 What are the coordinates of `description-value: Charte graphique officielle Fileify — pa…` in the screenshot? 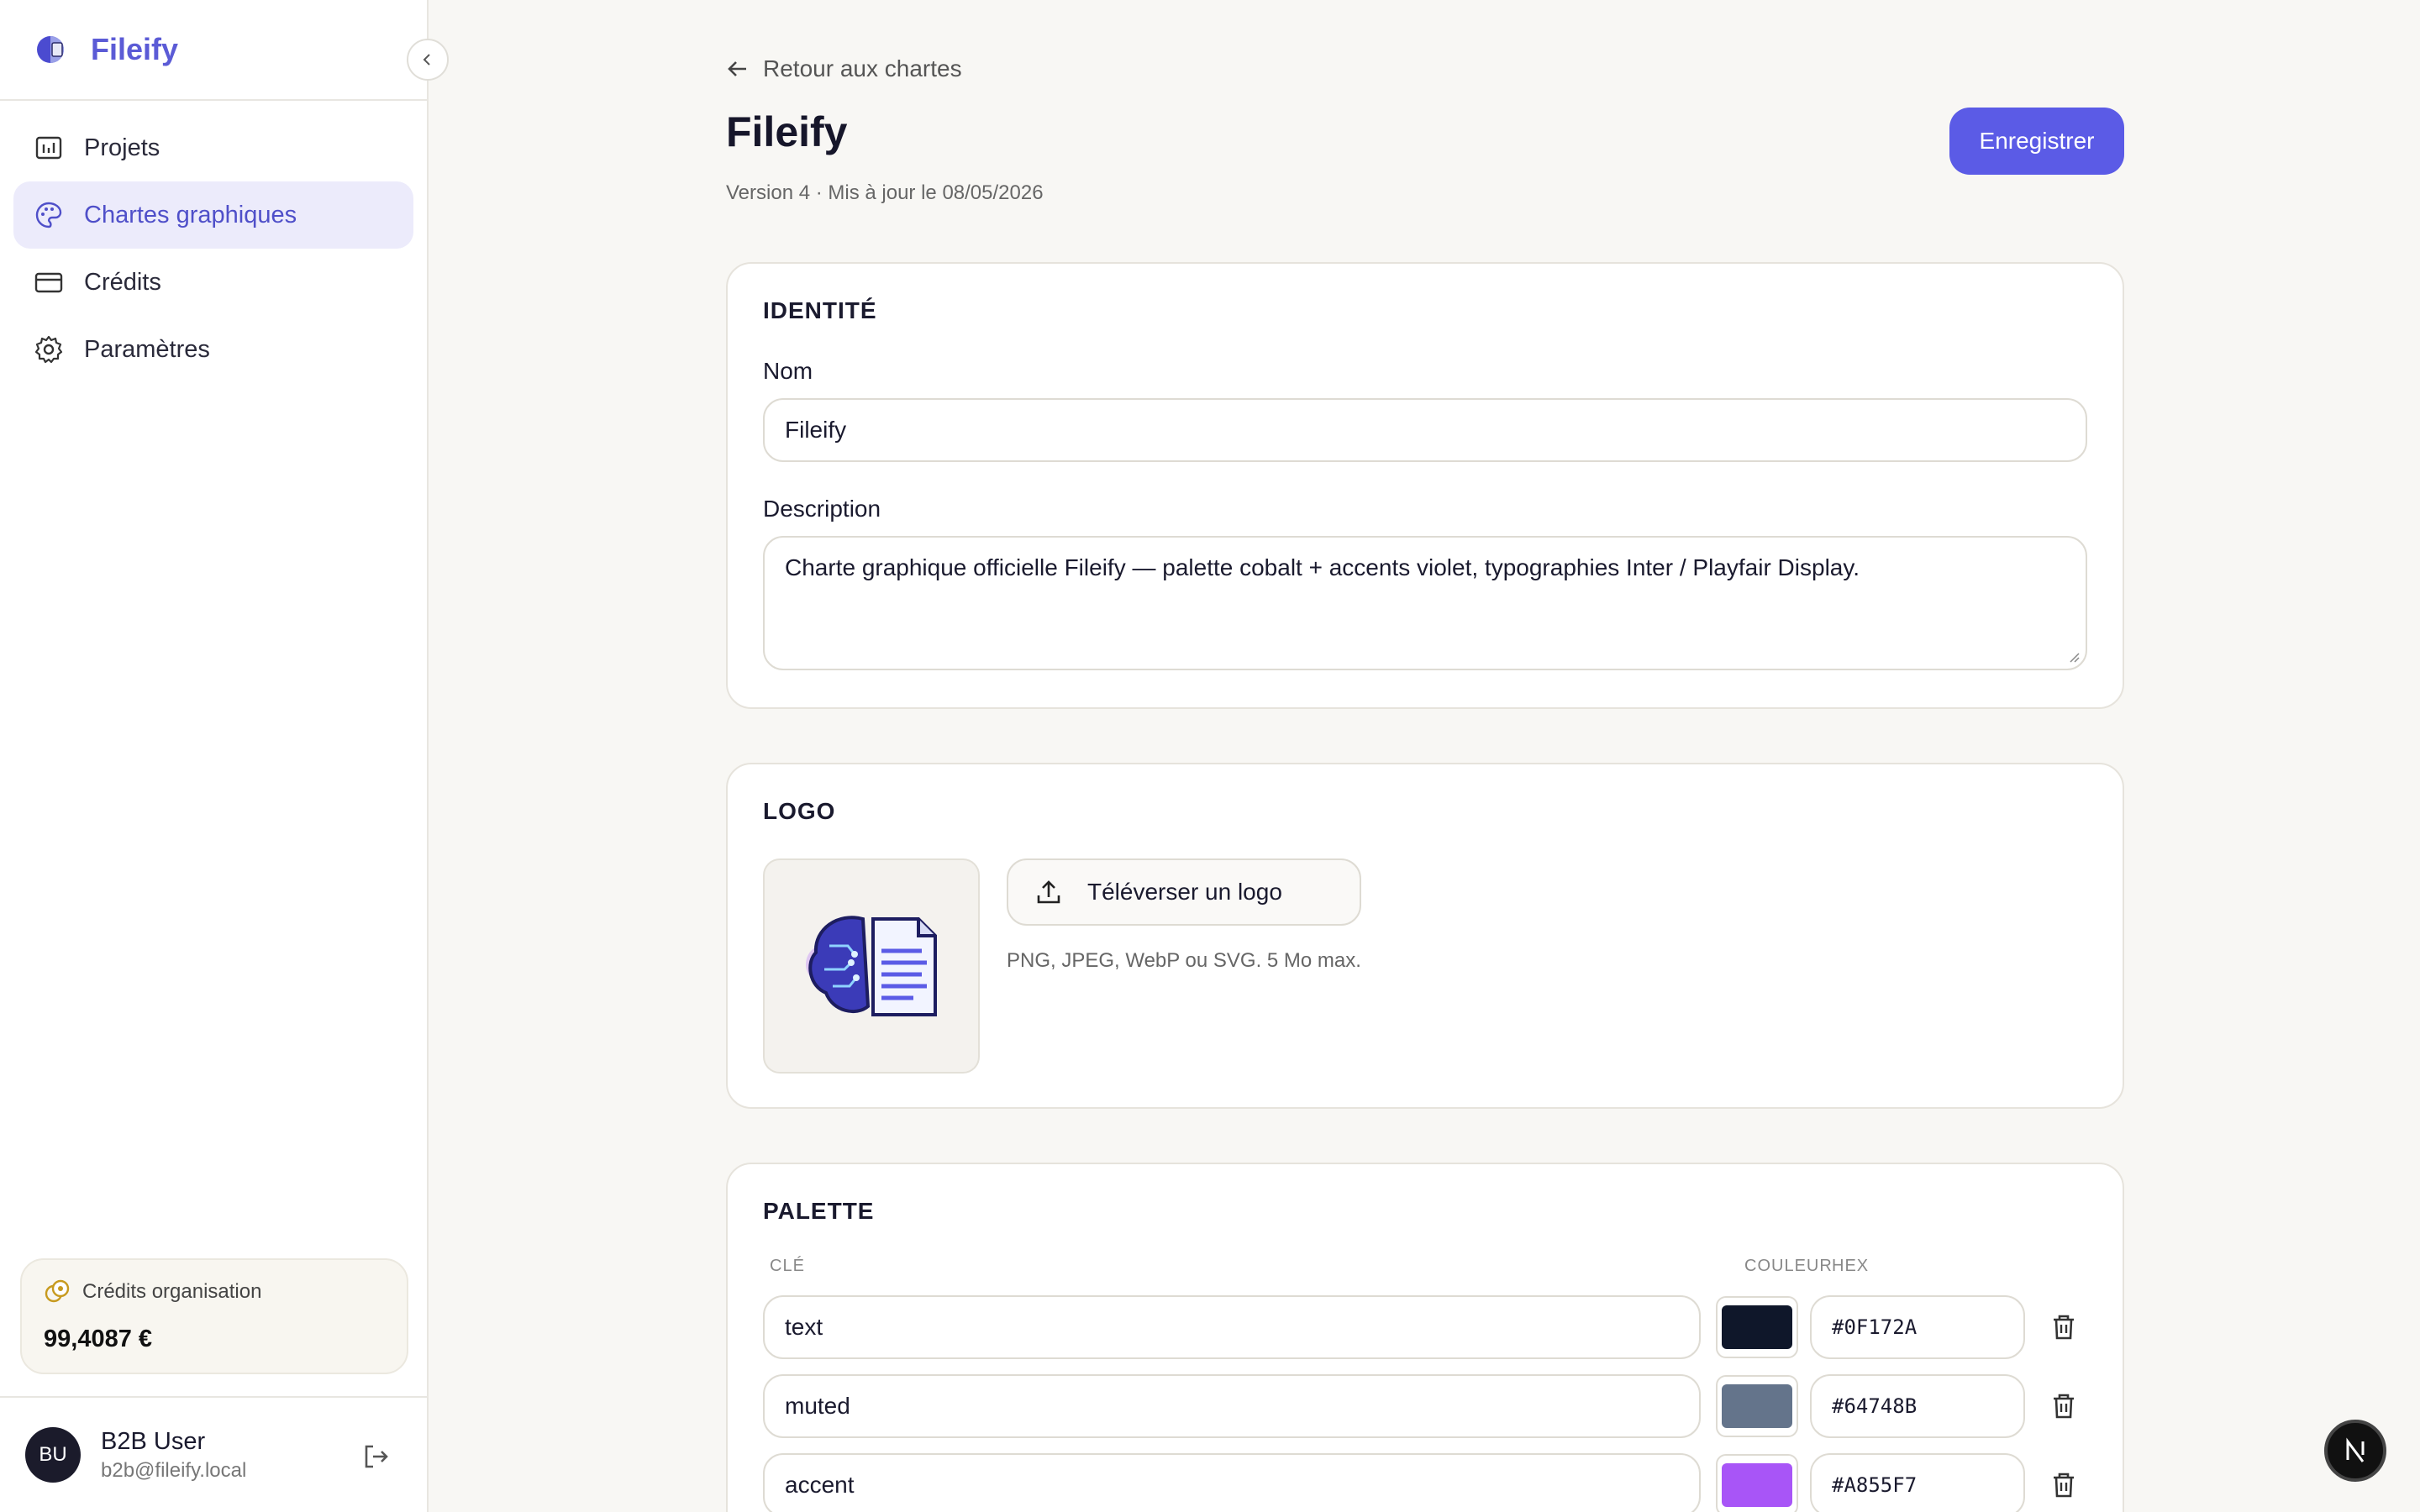 It's located at (1322, 567).